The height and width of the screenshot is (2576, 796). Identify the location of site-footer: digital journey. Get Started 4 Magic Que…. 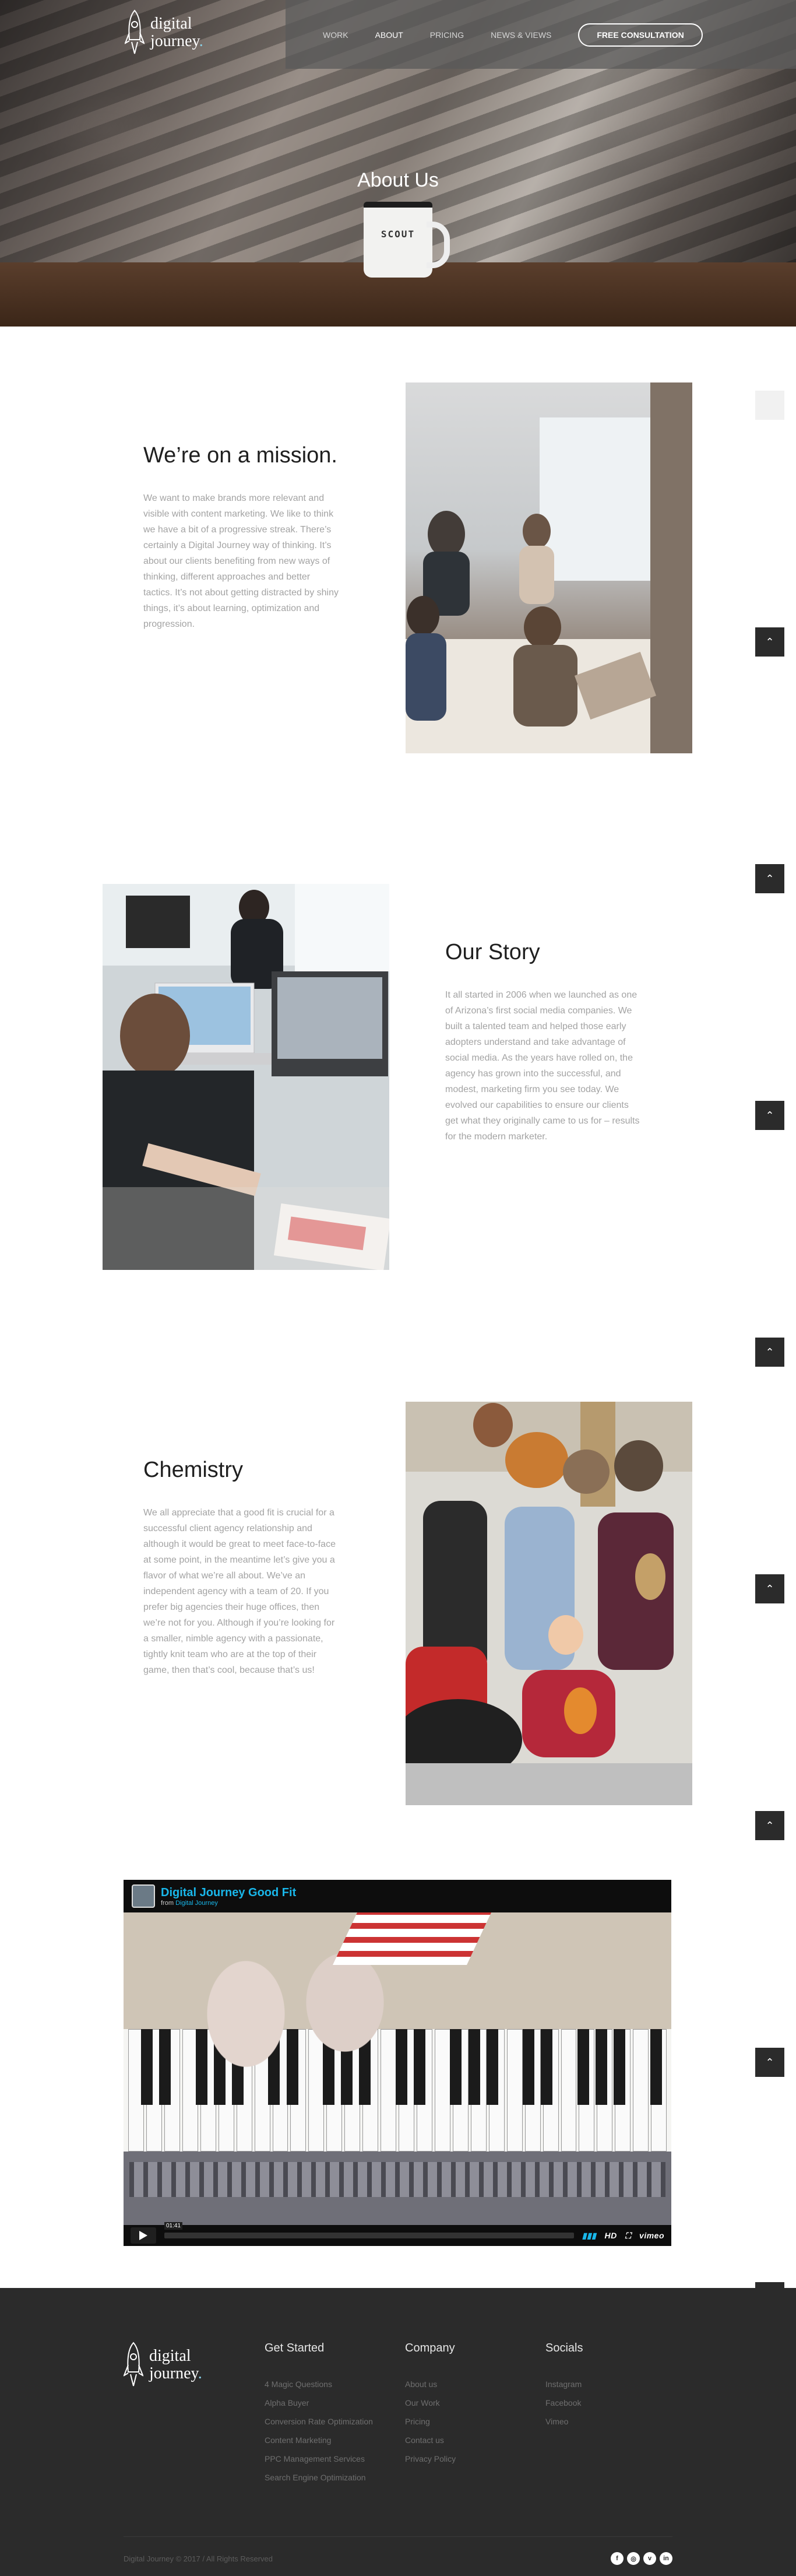
(398, 2432).